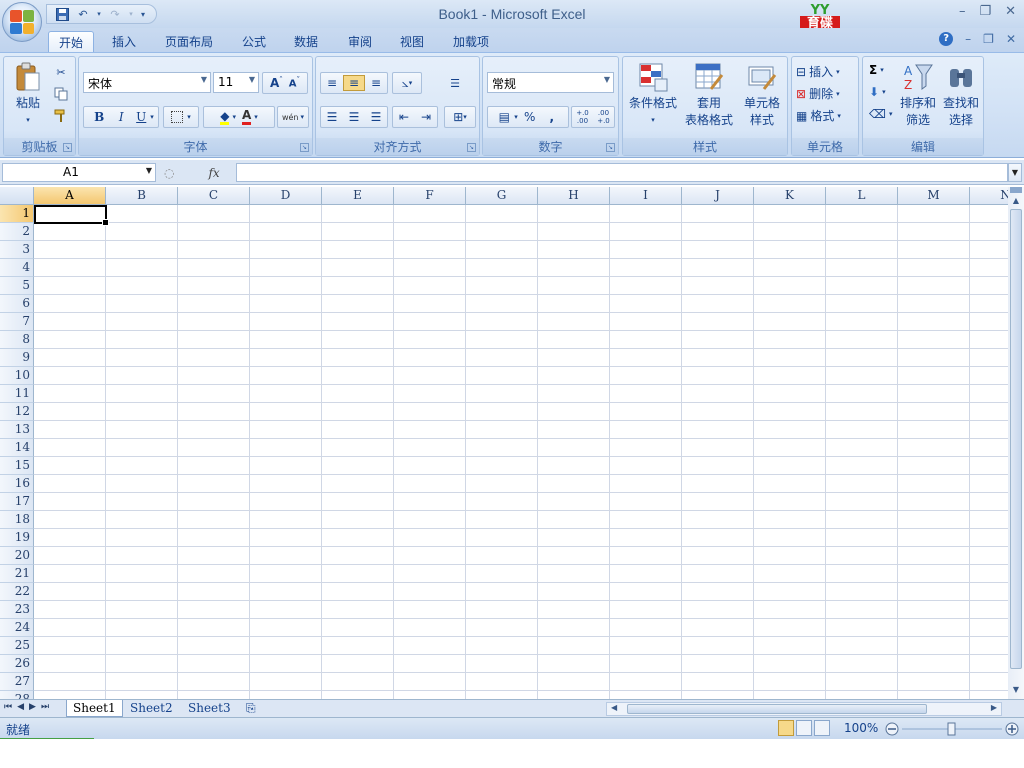 This screenshot has height=768, width=1024. Describe the element at coordinates (838, 94) in the screenshot. I see `delete-cells-dropdown-icon: ▾` at that location.